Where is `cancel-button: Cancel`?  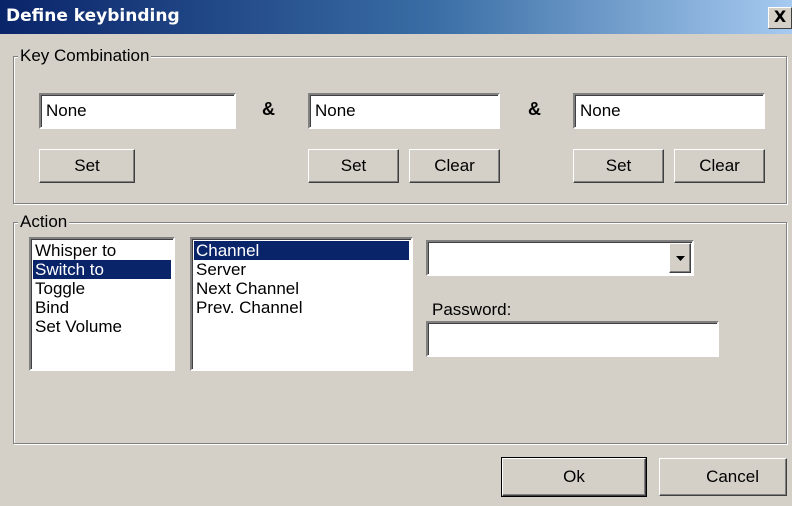
cancel-button: Cancel is located at coordinates (723, 477).